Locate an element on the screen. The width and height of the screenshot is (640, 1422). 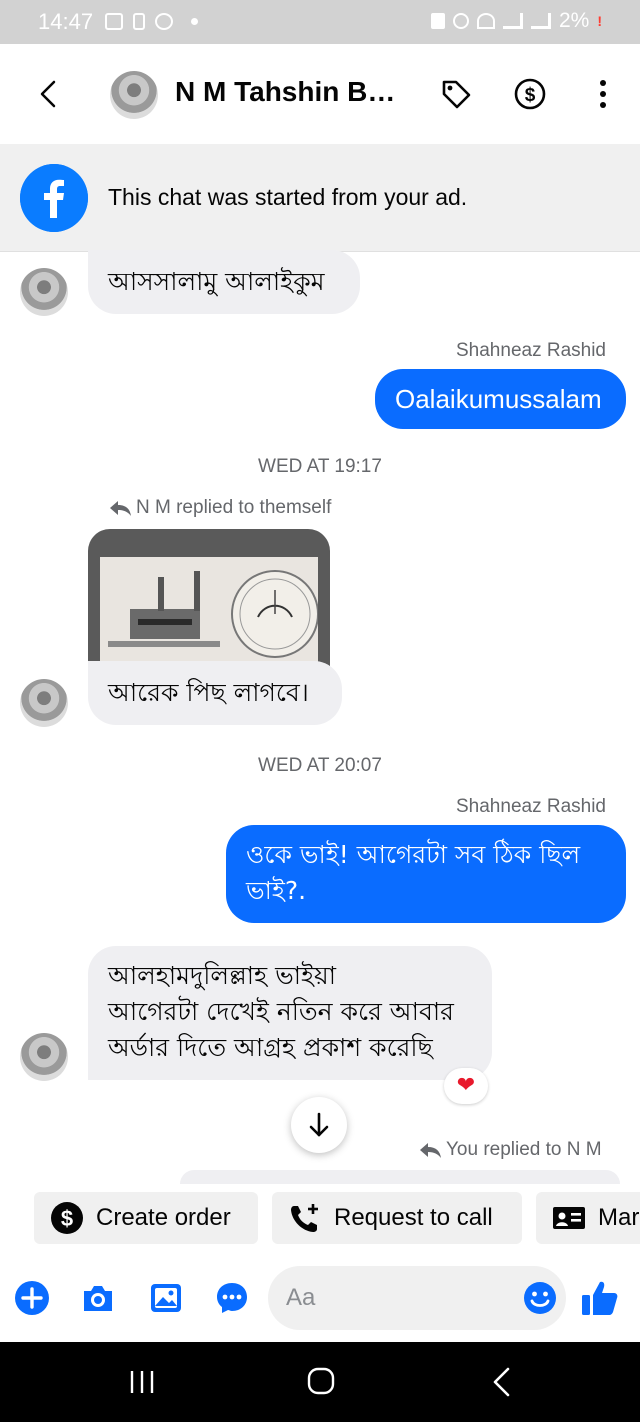
message-text-line: ভাই?. is located at coordinates (276, 890).